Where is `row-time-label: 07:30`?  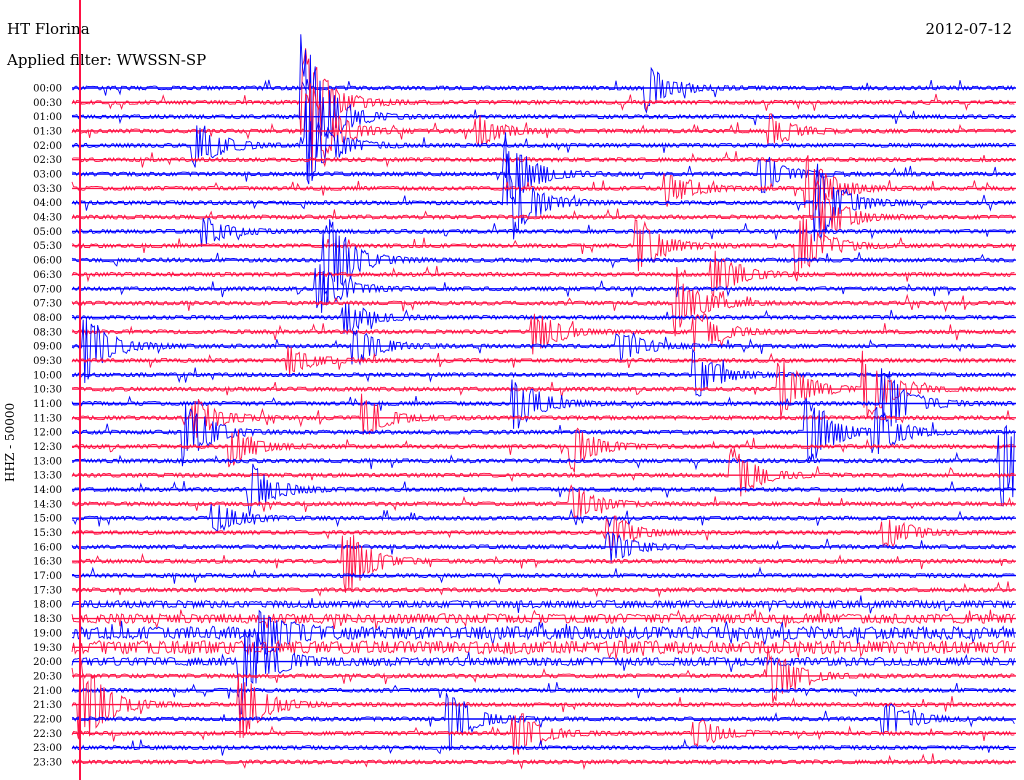 row-time-label: 07:30 is located at coordinates (47, 304).